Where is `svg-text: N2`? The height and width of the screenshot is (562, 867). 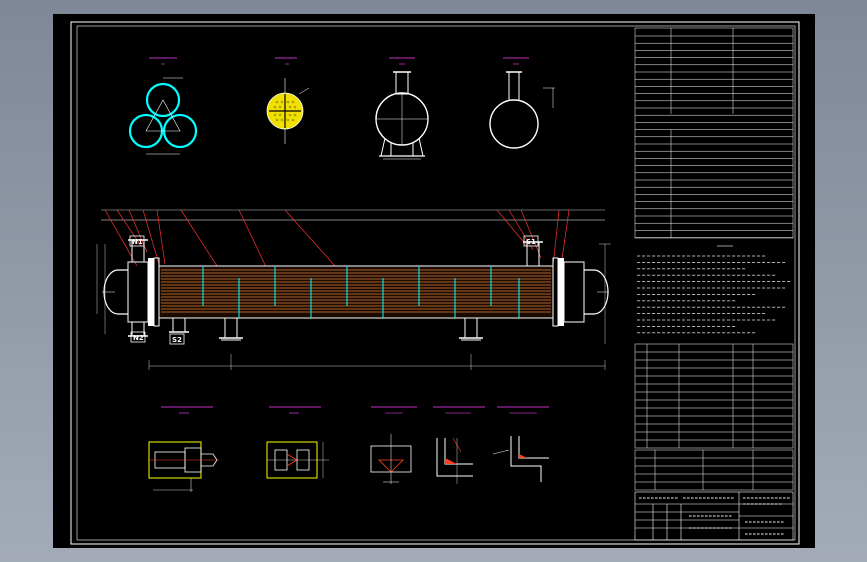 svg-text: N2 is located at coordinates (138, 338).